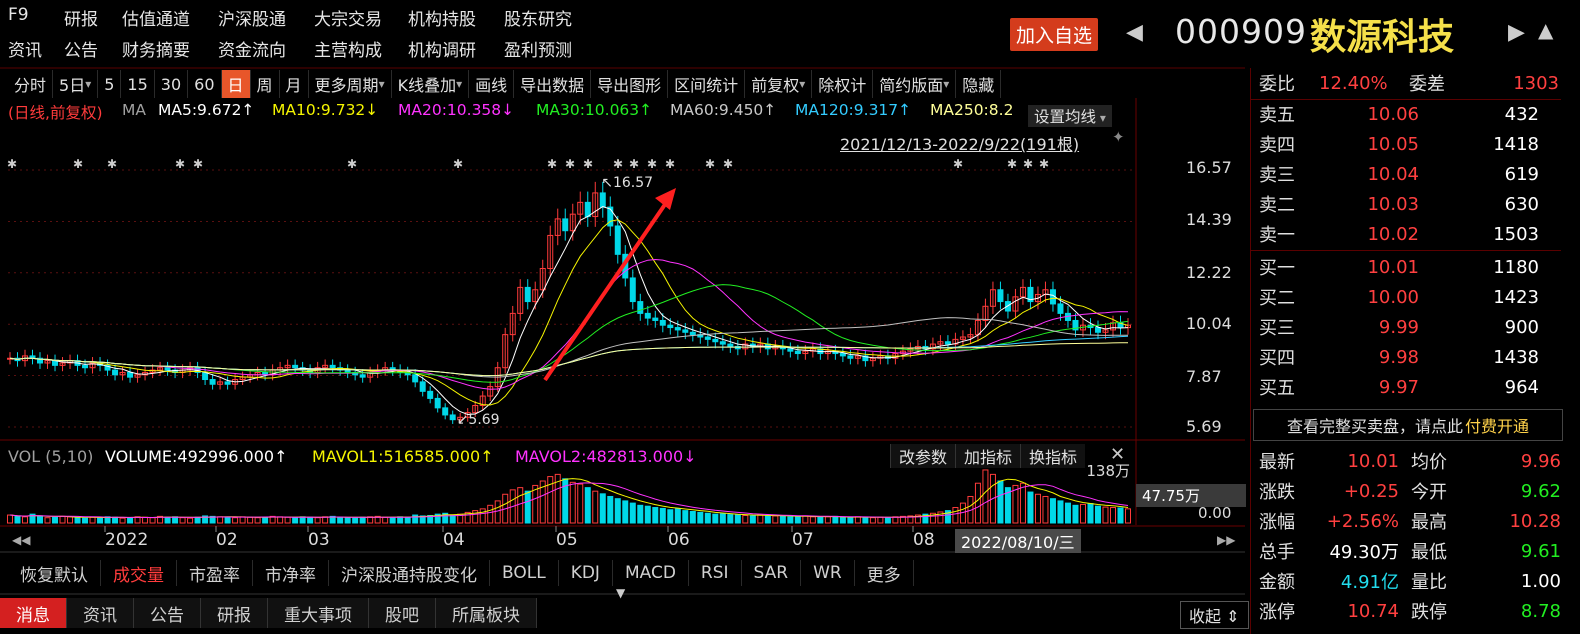  I want to click on collapse-button: 收起 ⇕, so click(1214, 615).